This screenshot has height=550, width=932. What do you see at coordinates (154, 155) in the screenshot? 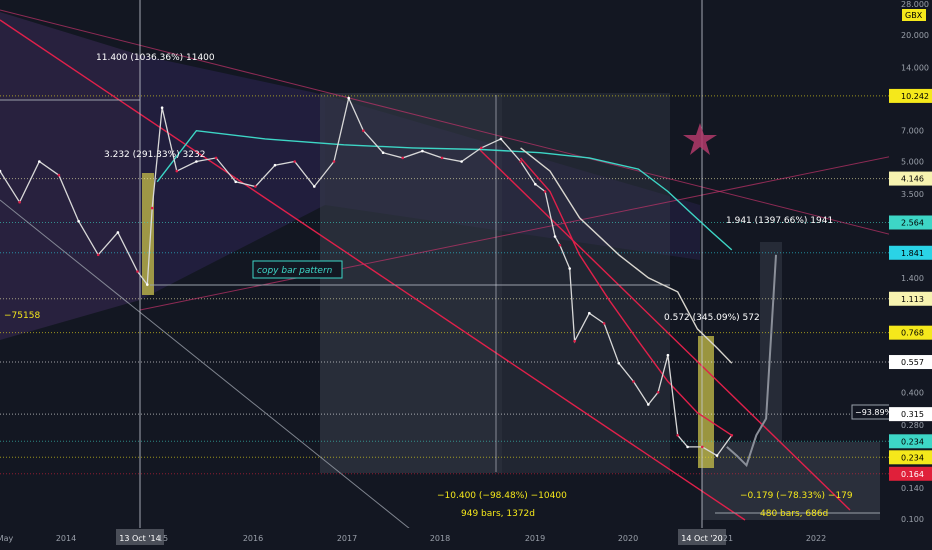
I see `annotation-3232: 3.232 (291.33%) 3232` at bounding box center [154, 155].